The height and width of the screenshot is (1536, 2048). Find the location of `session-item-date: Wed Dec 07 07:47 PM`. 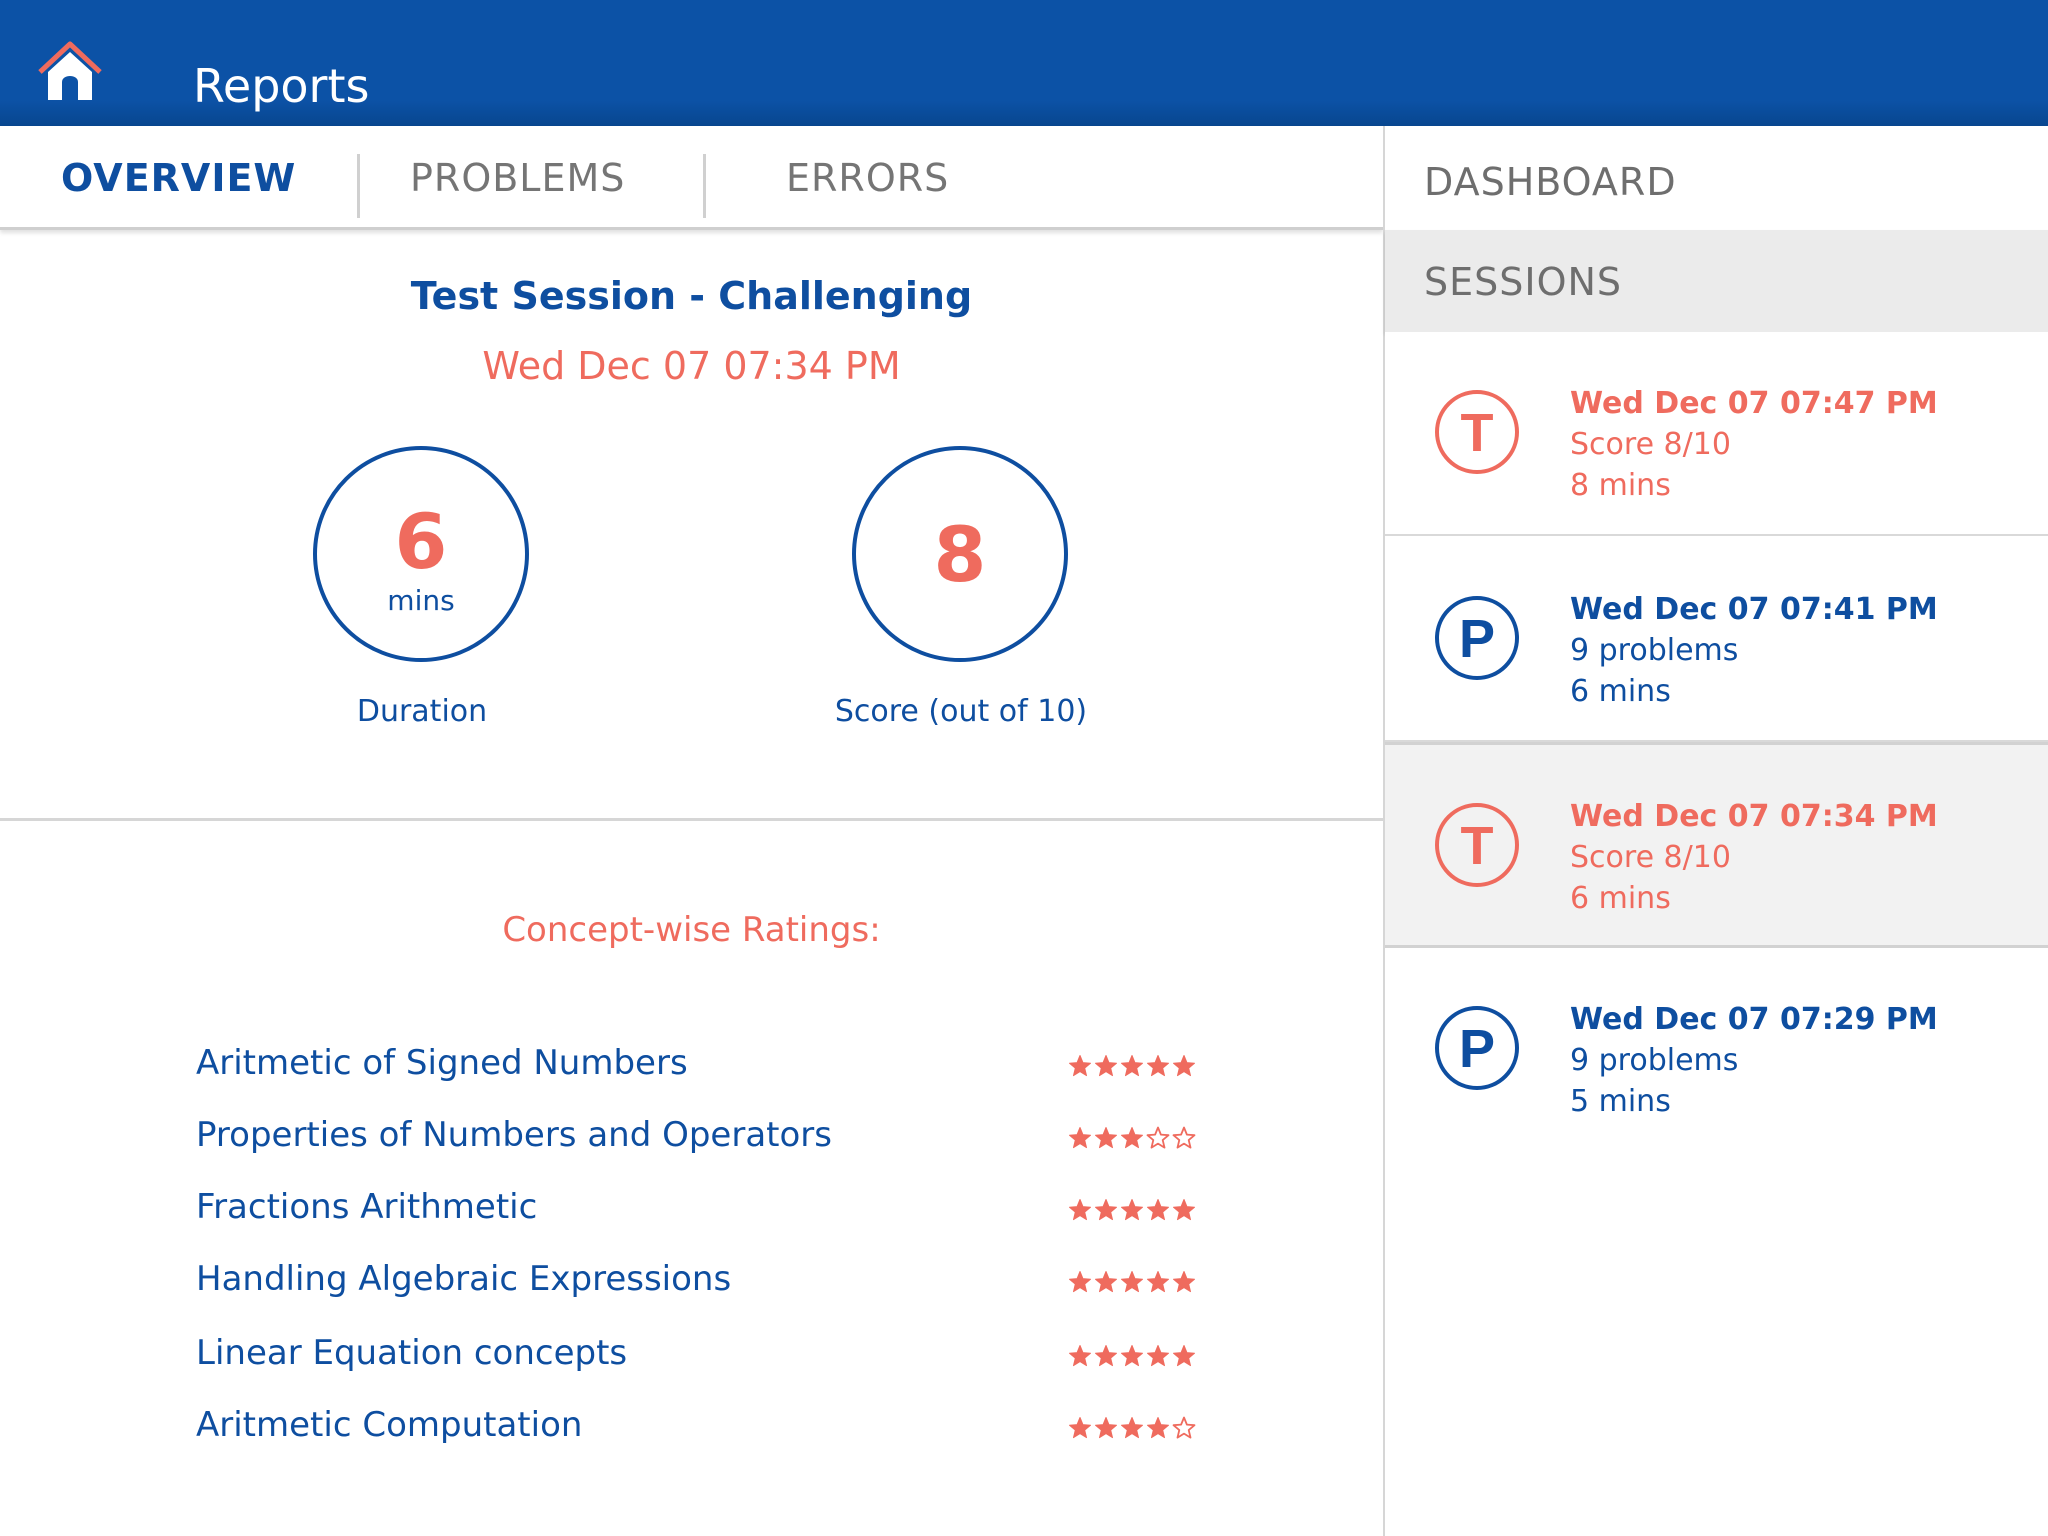

session-item-date: Wed Dec 07 07:47 PM is located at coordinates (1754, 403).